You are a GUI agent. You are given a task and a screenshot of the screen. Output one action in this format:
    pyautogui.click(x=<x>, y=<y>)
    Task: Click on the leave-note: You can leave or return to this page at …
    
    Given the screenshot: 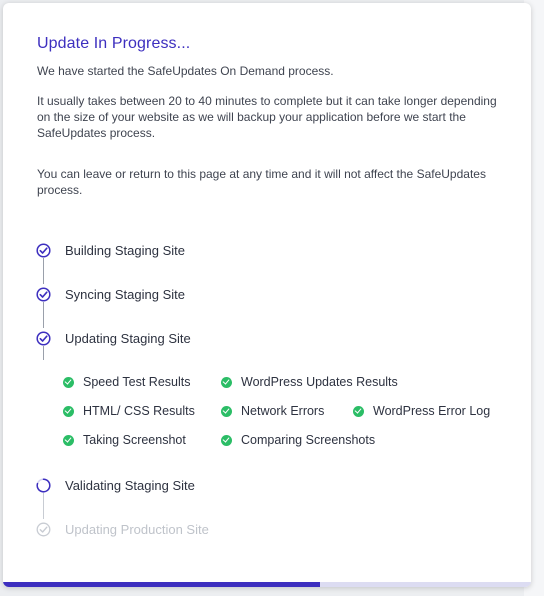 What is the action you would take?
    pyautogui.click(x=261, y=182)
    